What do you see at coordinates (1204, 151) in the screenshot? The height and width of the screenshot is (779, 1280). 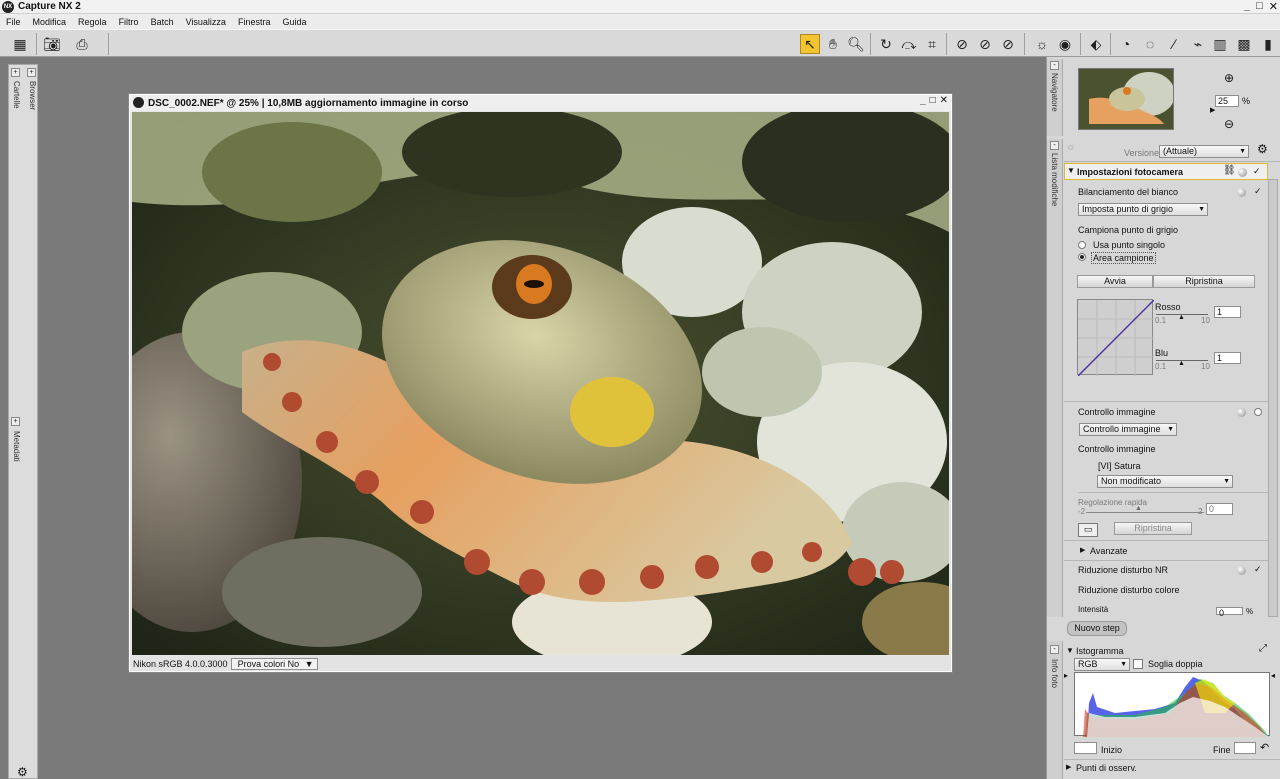 I see `version-dropdown: (Attuale)` at bounding box center [1204, 151].